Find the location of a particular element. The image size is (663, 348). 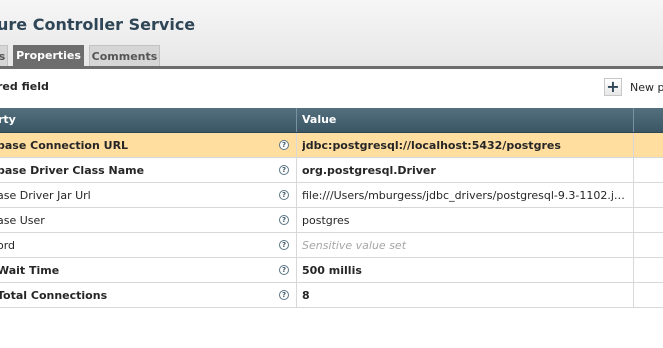

column-header-property: rty is located at coordinates (8, 119).